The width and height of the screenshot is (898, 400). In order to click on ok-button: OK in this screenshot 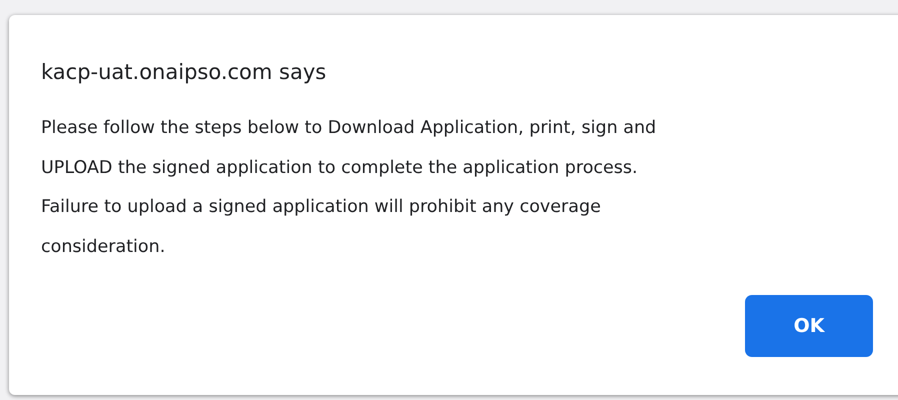, I will do `click(809, 326)`.